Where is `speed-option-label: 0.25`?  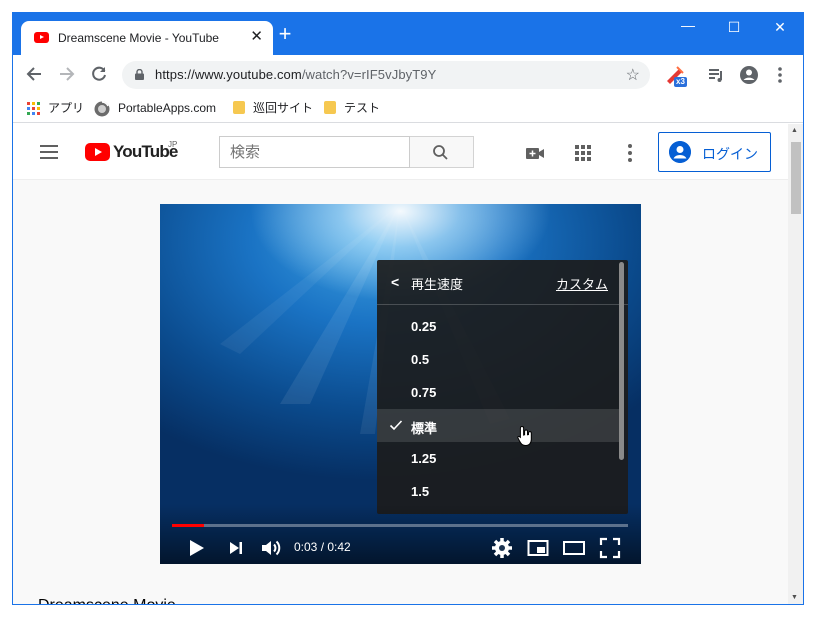 speed-option-label: 0.25 is located at coordinates (424, 326).